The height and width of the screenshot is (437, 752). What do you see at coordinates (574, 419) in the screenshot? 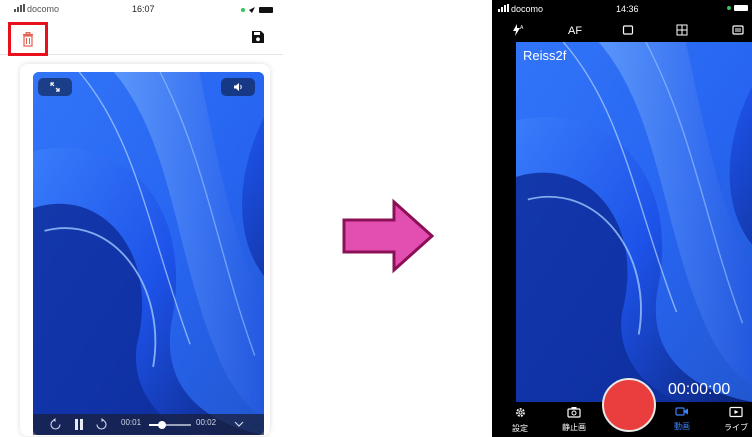
I see `nav-photo: 静止画` at bounding box center [574, 419].